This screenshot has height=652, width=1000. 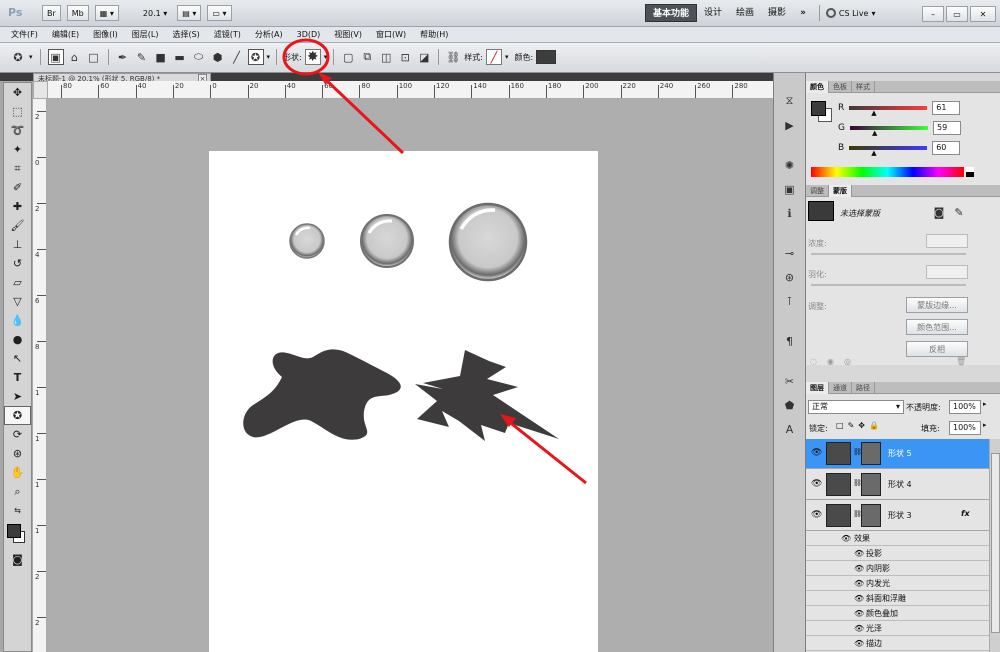 I want to click on tab-styles: 样式, so click(x=863, y=87).